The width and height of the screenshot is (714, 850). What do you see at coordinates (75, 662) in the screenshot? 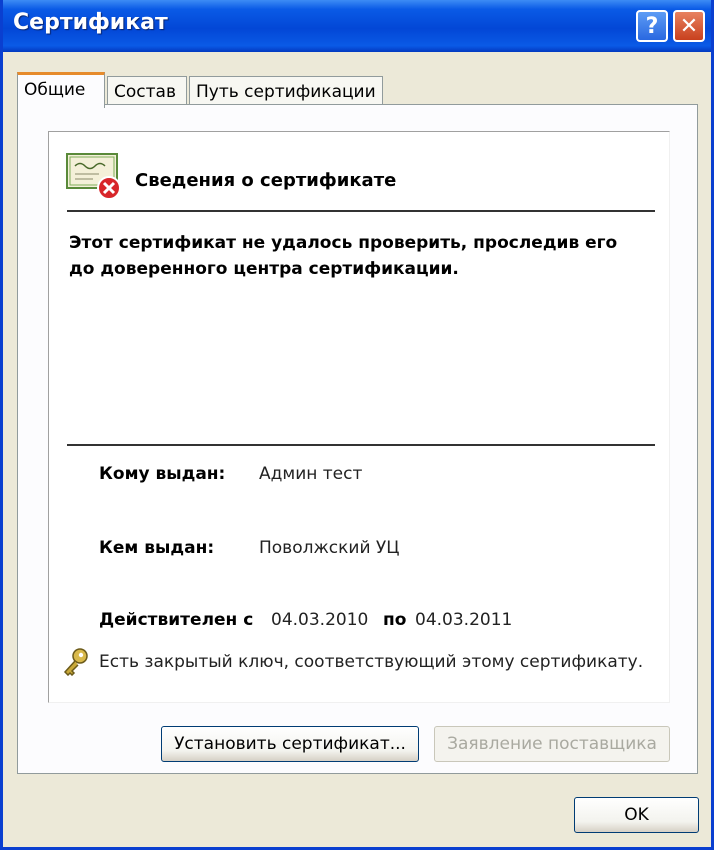
I see `key-icon` at bounding box center [75, 662].